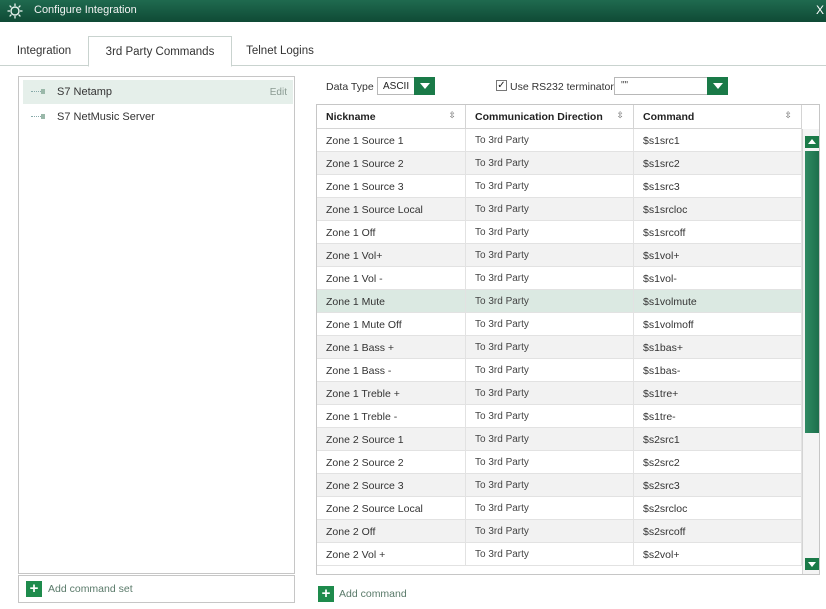 The width and height of the screenshot is (826, 609). I want to click on command-set-item: S7 Netamp Edit, so click(158, 92).